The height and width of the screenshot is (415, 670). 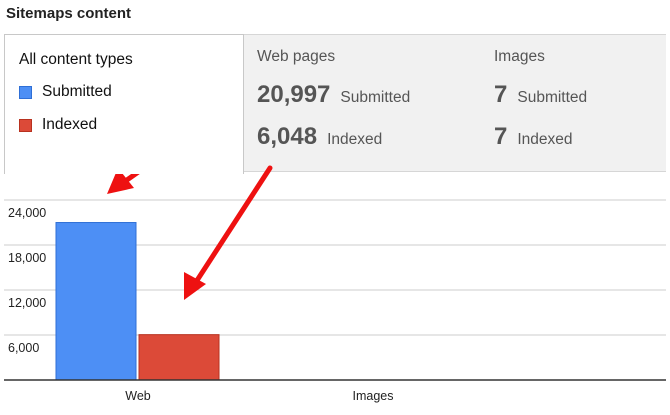 What do you see at coordinates (27, 213) in the screenshot?
I see `y-tick-label: 24,000` at bounding box center [27, 213].